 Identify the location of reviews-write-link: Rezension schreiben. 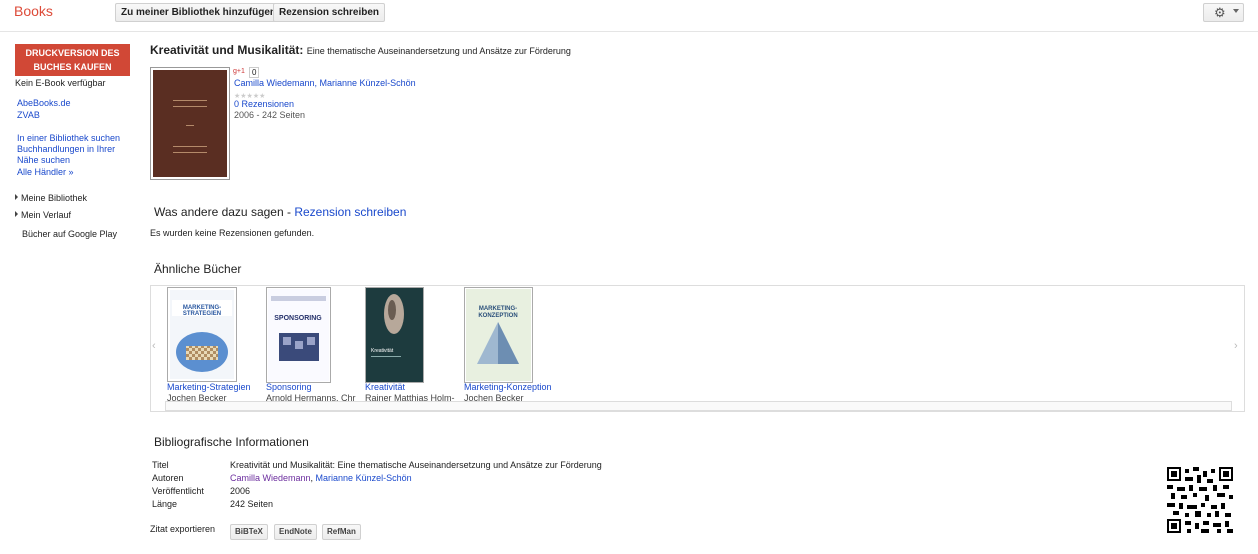
(350, 212).